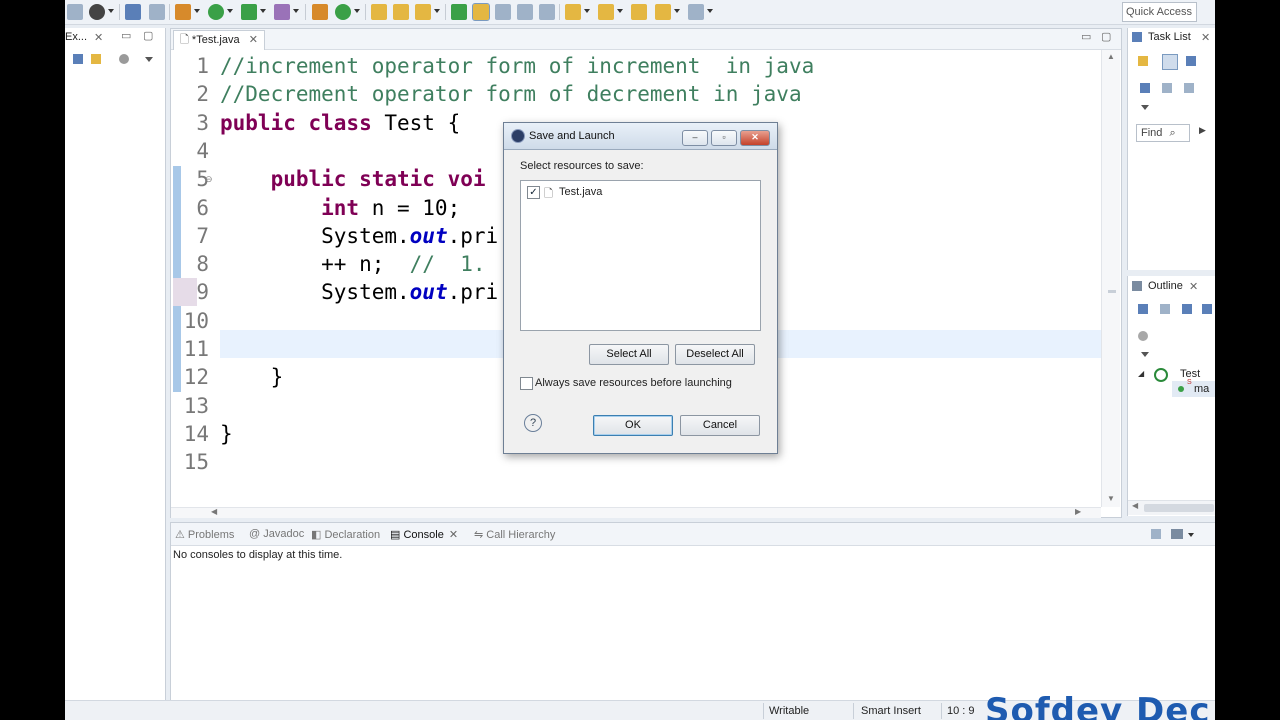 Image resolution: width=1280 pixels, height=720 pixels. What do you see at coordinates (401, 12) in the screenshot?
I see `open-folder-icon` at bounding box center [401, 12].